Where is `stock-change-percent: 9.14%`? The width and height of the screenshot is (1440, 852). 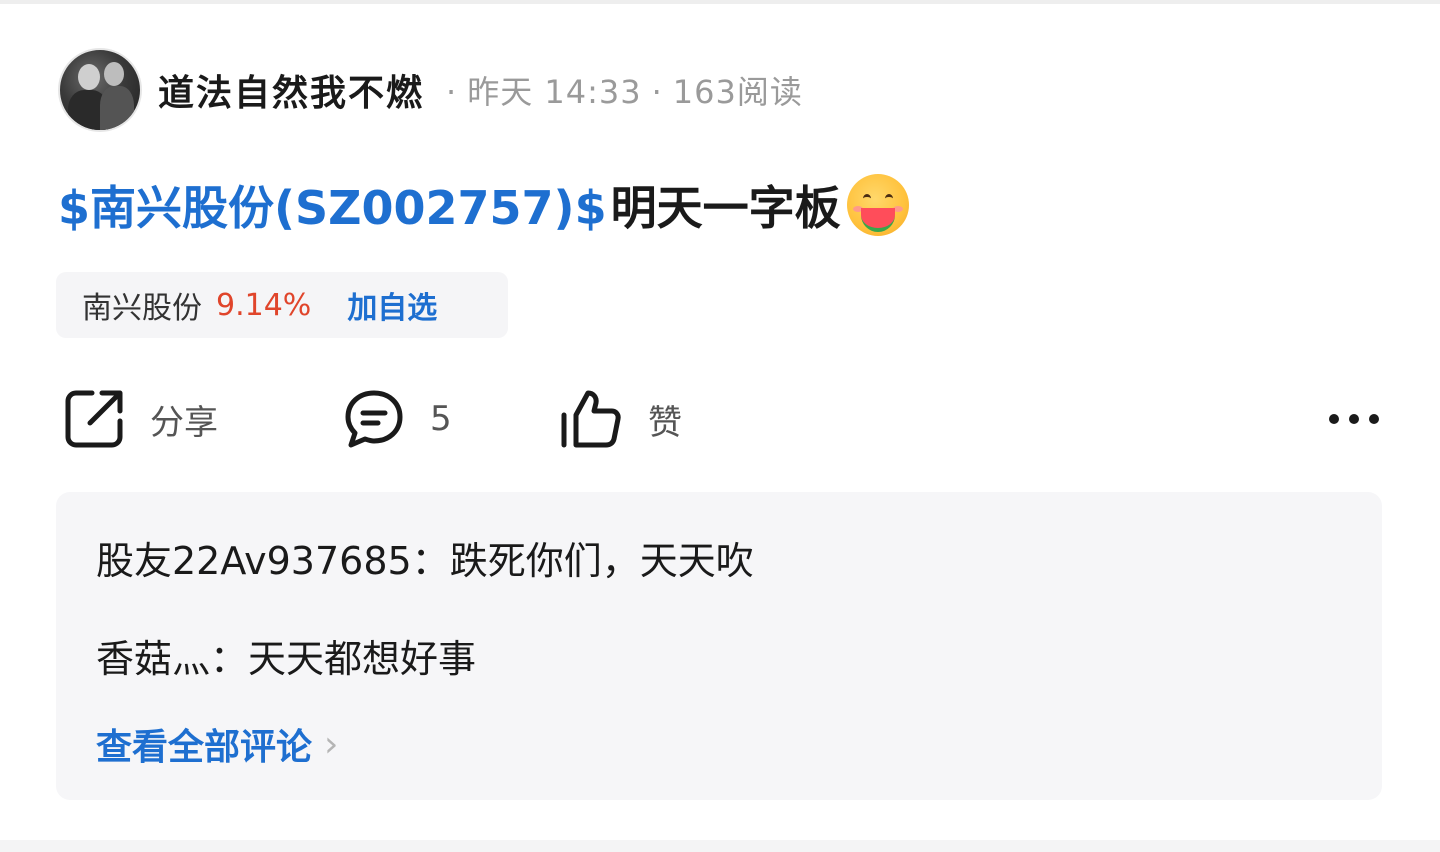
stock-change-percent: 9.14% is located at coordinates (264, 305).